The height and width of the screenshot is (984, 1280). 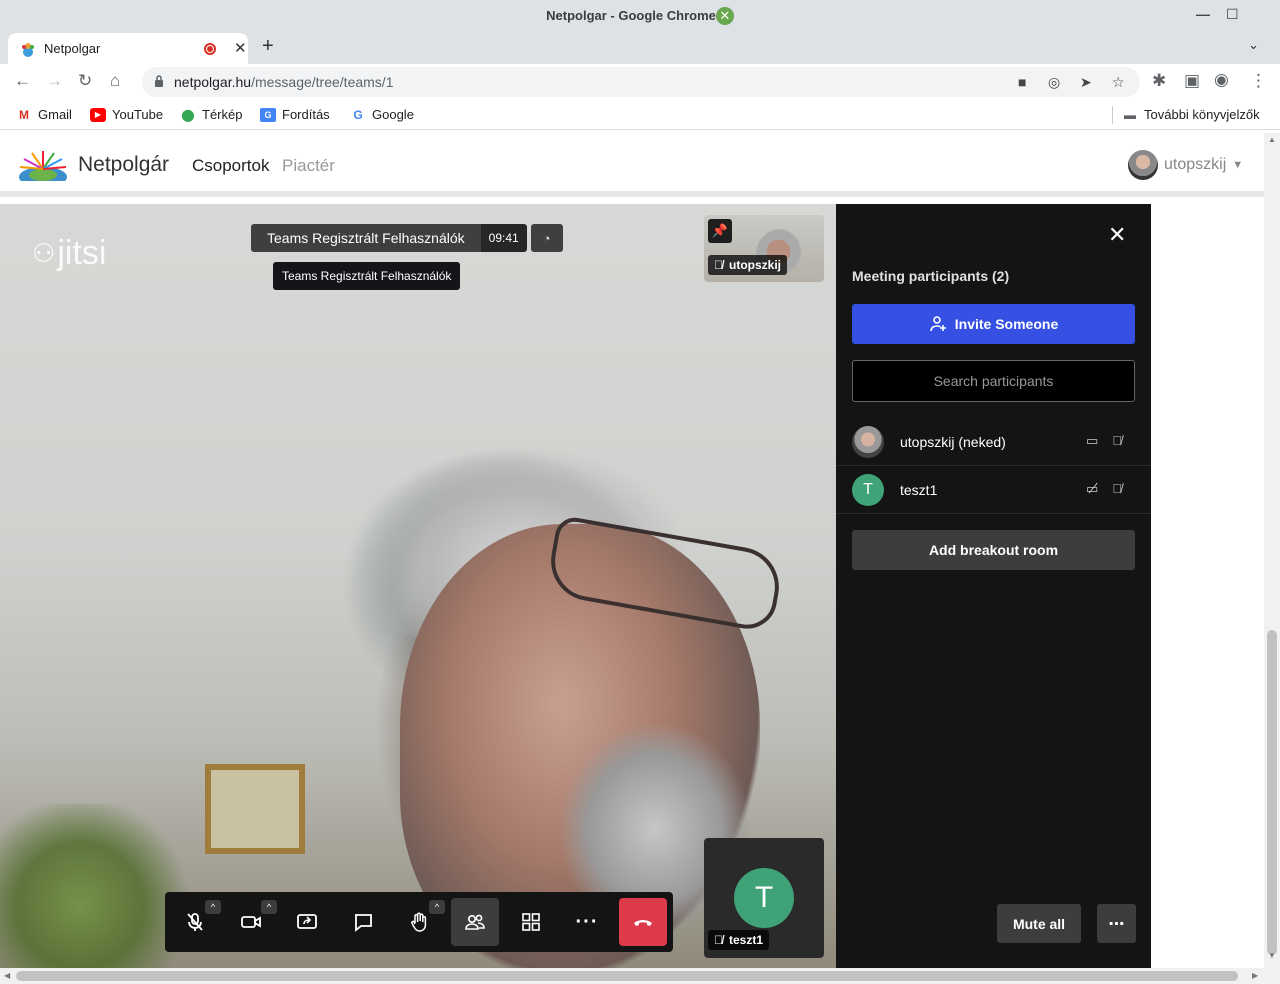 I want to click on new-tab-icon: +, so click(x=268, y=46).